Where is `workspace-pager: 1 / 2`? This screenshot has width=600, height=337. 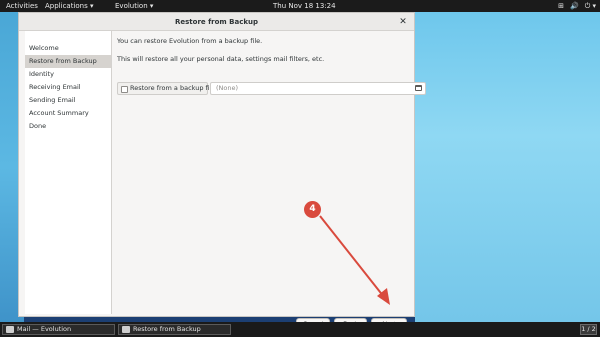
workspace-pager: 1 / 2 is located at coordinates (588, 329).